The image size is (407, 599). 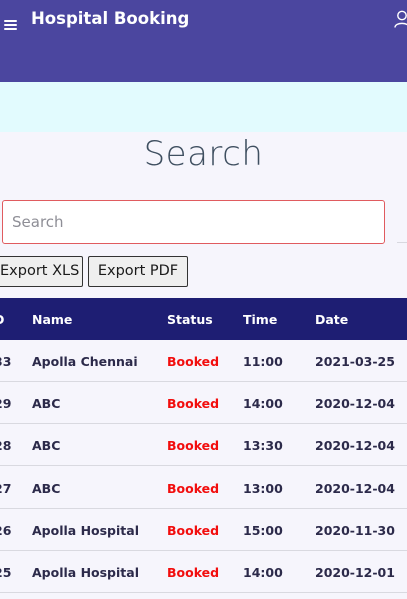 I want to click on table-row: 27 ABC Booked 13:00 2020-12-04, so click(x=203, y=488).